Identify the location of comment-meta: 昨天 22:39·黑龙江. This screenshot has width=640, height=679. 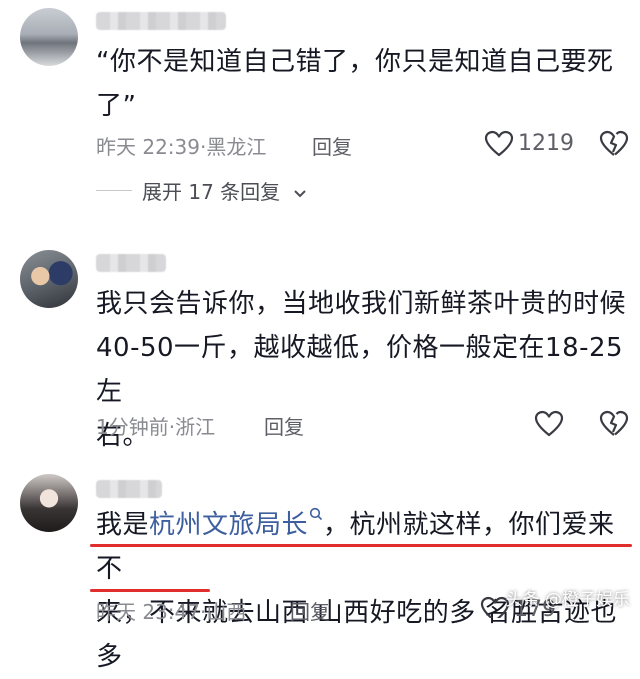
(181, 145).